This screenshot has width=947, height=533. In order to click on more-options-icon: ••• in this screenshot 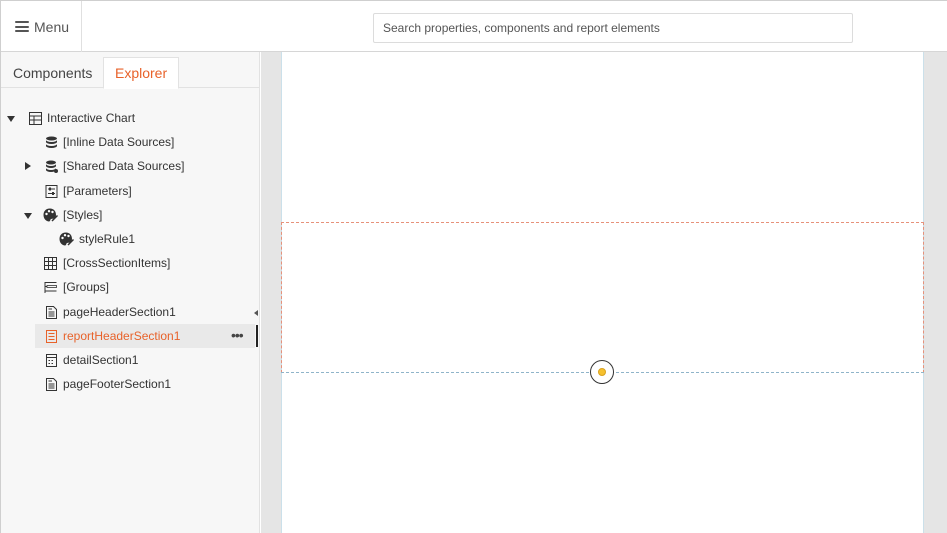, I will do `click(237, 335)`.